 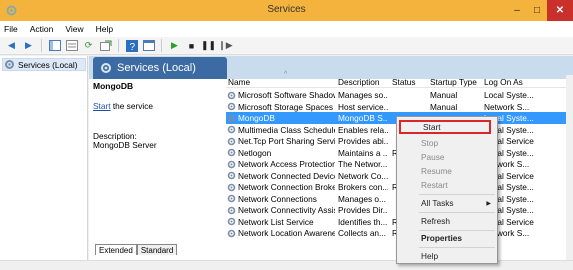 I want to click on column-log-on-as: Log On As, so click(x=503, y=82).